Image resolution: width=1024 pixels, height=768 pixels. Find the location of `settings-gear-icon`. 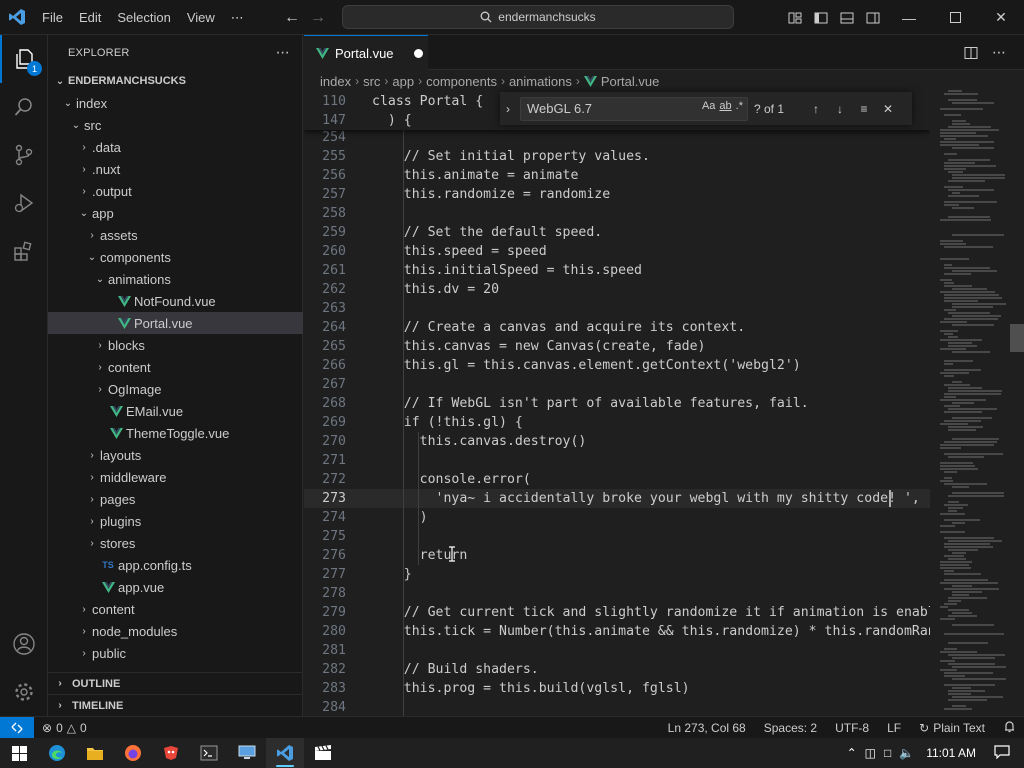

settings-gear-icon is located at coordinates (24, 692).